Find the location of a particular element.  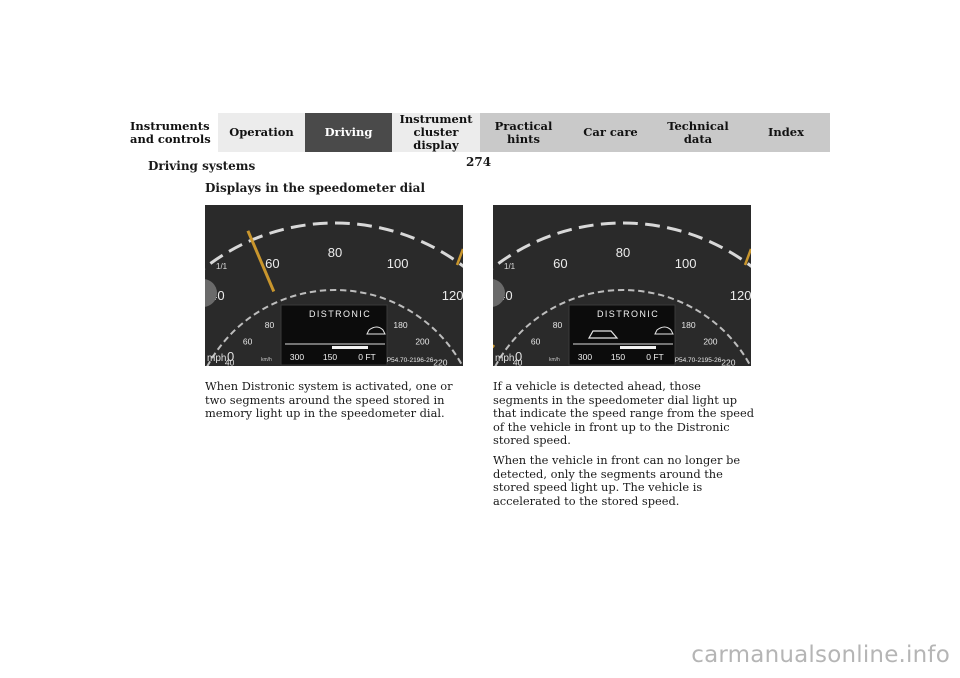

secondary-gauge-needle is located at coordinates (747, 257).